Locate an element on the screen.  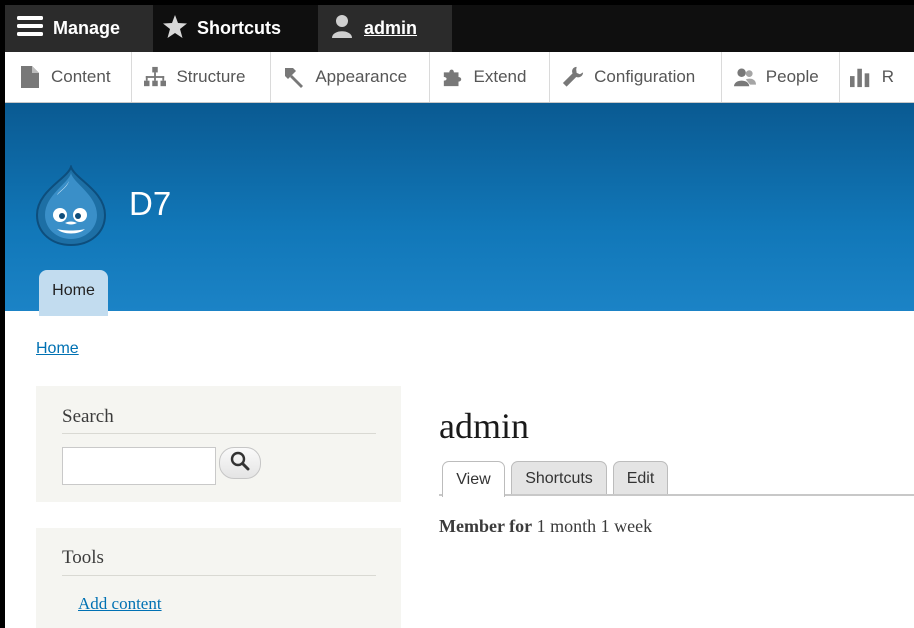
tray-item-people: People is located at coordinates (781, 77).